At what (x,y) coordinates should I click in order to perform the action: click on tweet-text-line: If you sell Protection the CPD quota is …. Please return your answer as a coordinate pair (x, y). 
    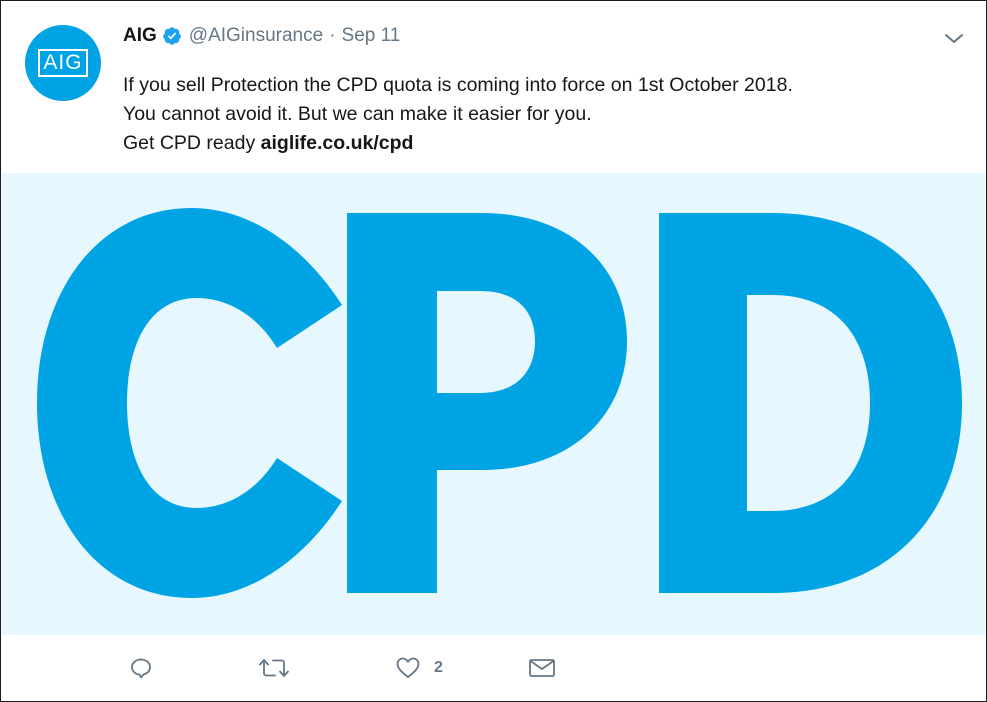
    Looking at the image, I should click on (458, 85).